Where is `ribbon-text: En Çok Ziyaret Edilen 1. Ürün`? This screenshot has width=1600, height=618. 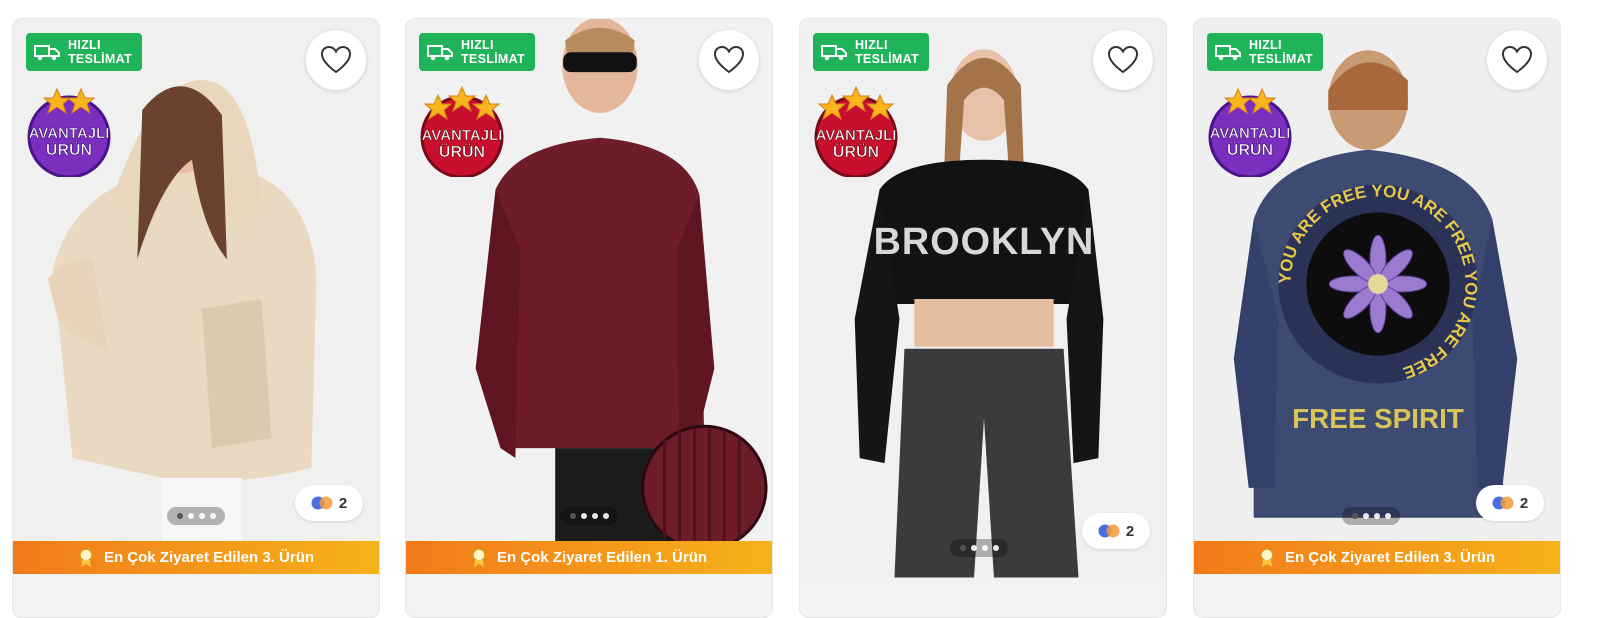
ribbon-text: En Çok Ziyaret Edilen 1. Ürün is located at coordinates (602, 557).